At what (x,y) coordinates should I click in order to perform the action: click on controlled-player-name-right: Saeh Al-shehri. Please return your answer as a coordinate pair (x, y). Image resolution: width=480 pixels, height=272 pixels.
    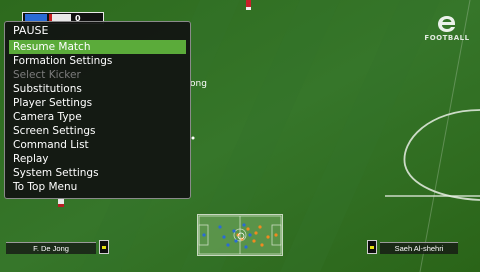
    Looking at the image, I should click on (419, 248).